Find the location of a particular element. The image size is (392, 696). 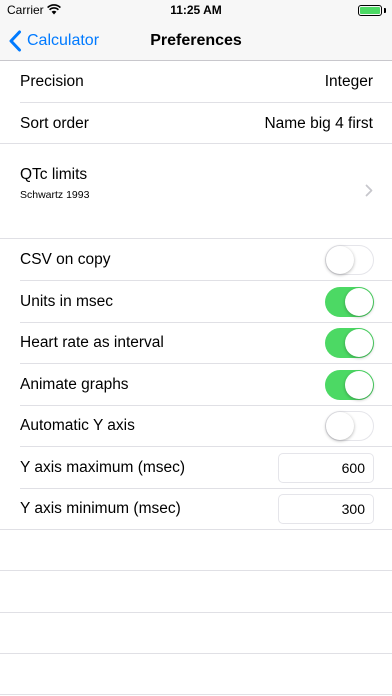

battery-icon is located at coordinates (370, 10).